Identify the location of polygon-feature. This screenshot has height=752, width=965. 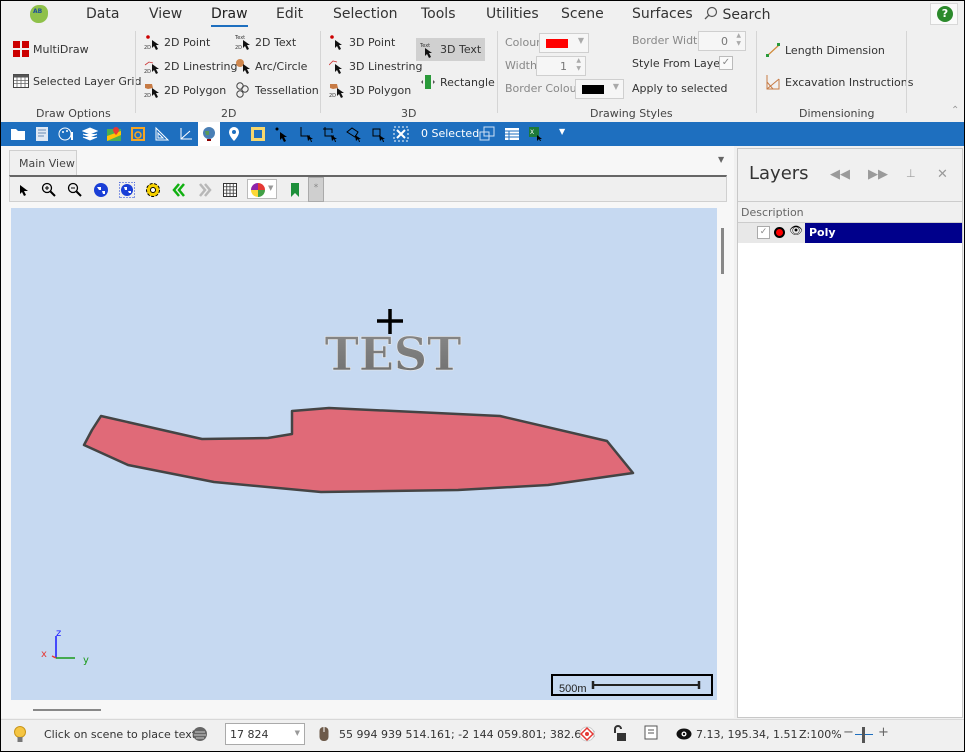
(358, 450).